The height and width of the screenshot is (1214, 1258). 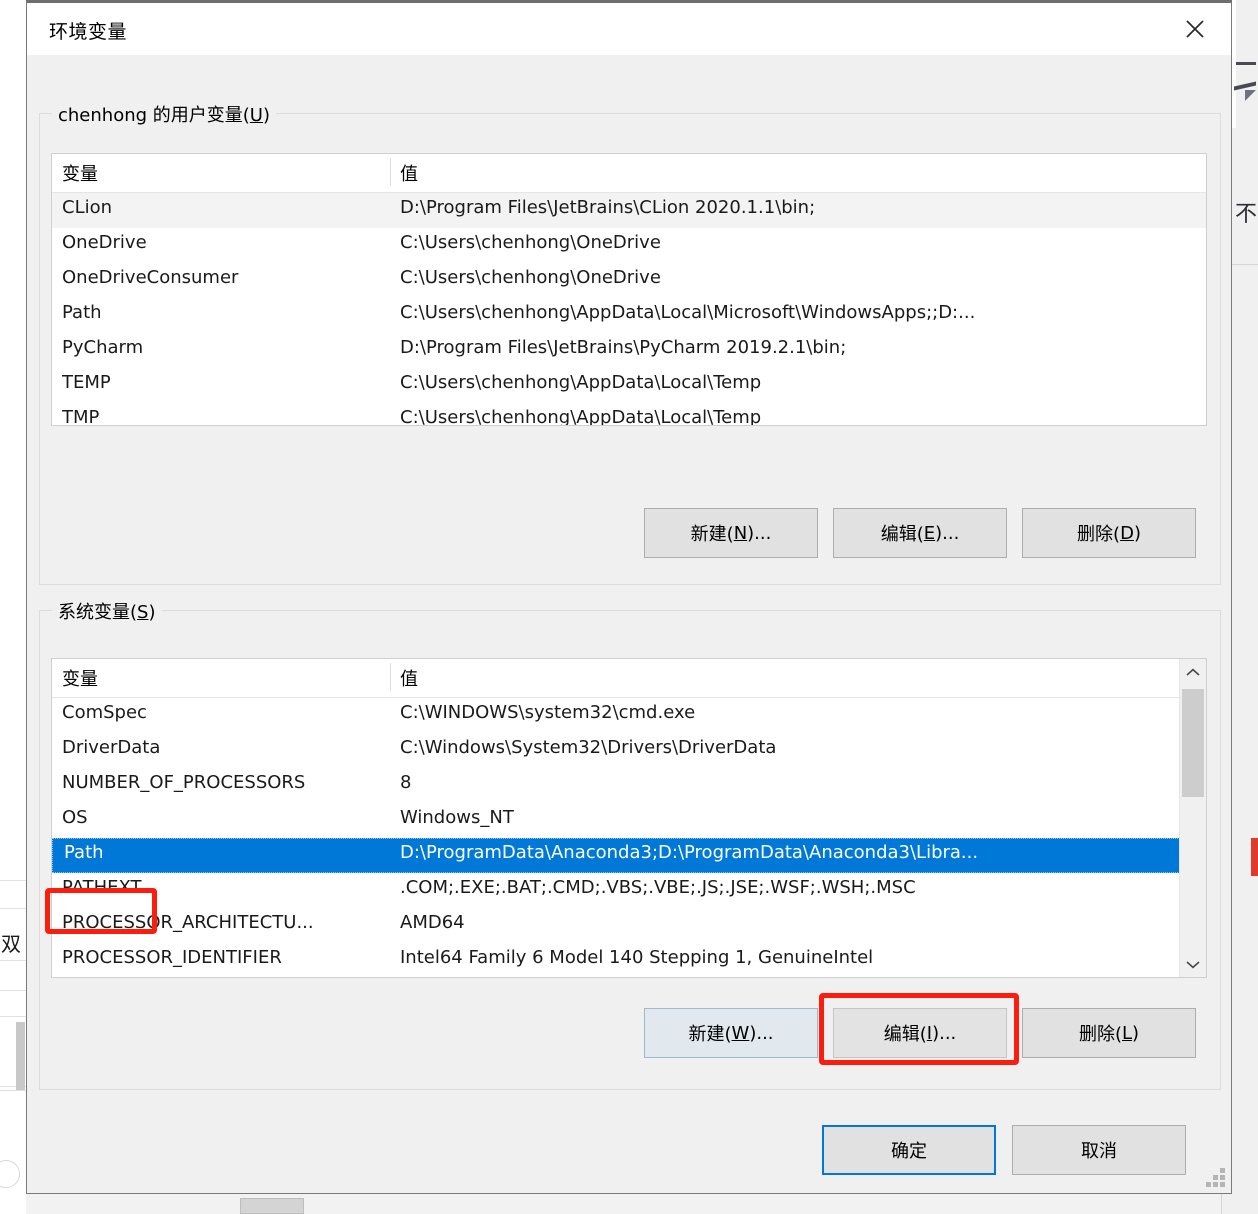 I want to click on user-delete-label-prefix: 删除(, so click(x=1099, y=534).